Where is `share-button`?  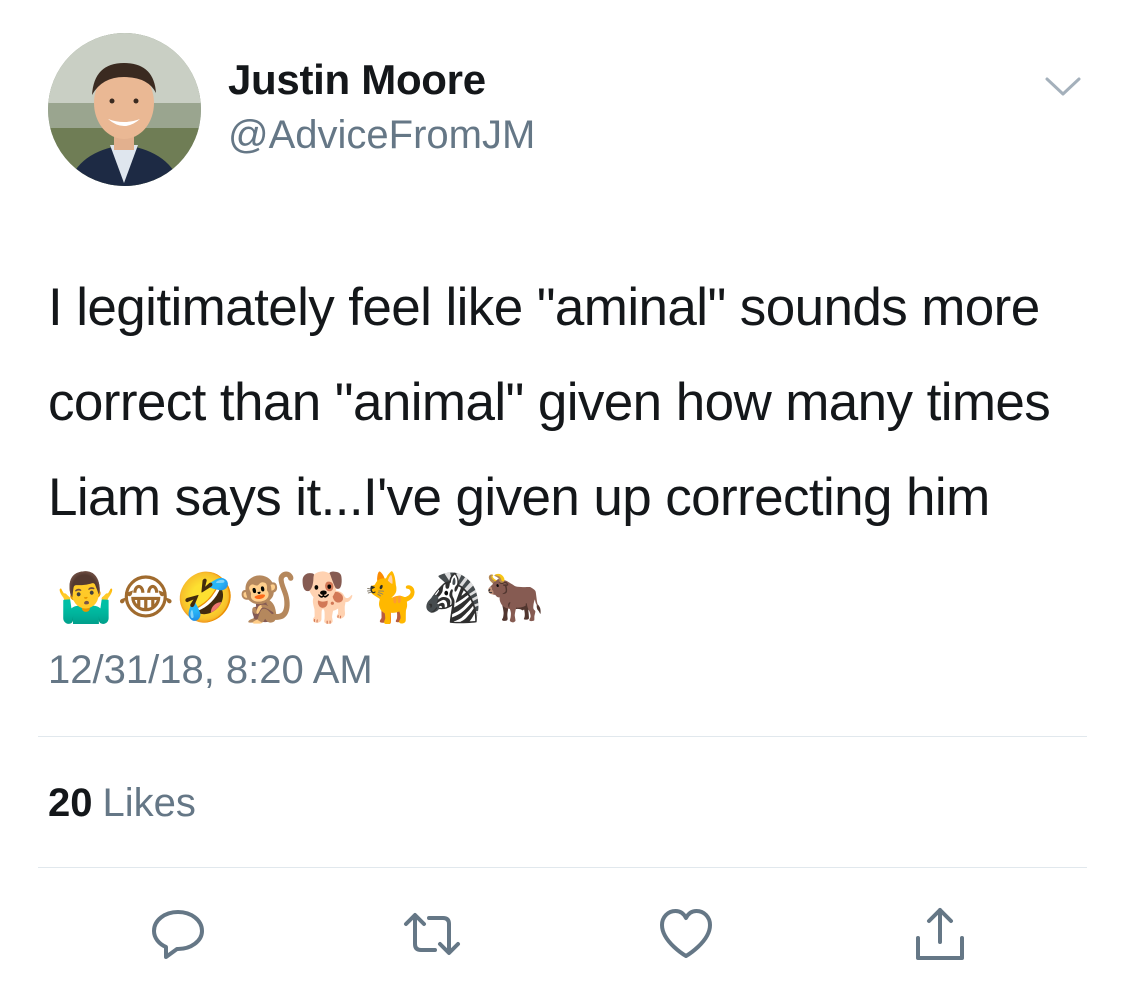 share-button is located at coordinates (940, 934).